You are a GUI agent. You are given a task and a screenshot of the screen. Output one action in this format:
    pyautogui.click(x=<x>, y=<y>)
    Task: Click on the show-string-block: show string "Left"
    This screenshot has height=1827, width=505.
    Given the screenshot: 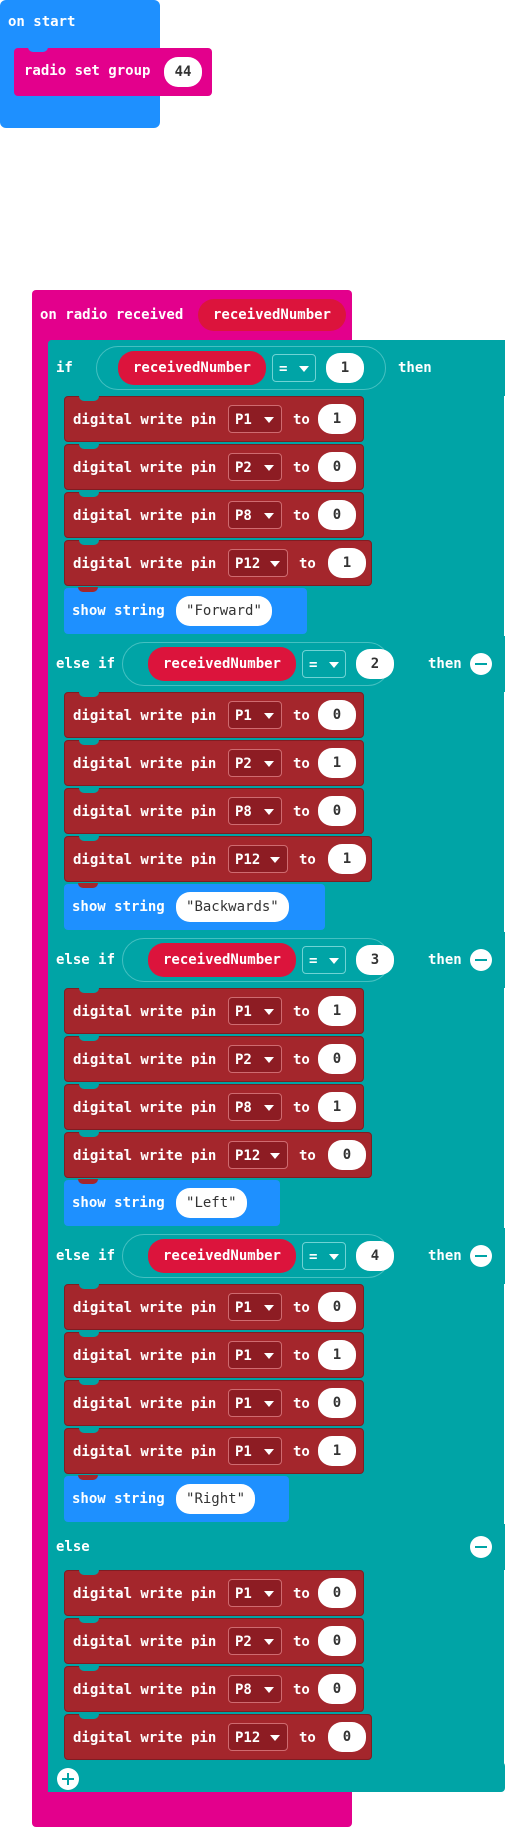 What is the action you would take?
    pyautogui.click(x=172, y=1202)
    